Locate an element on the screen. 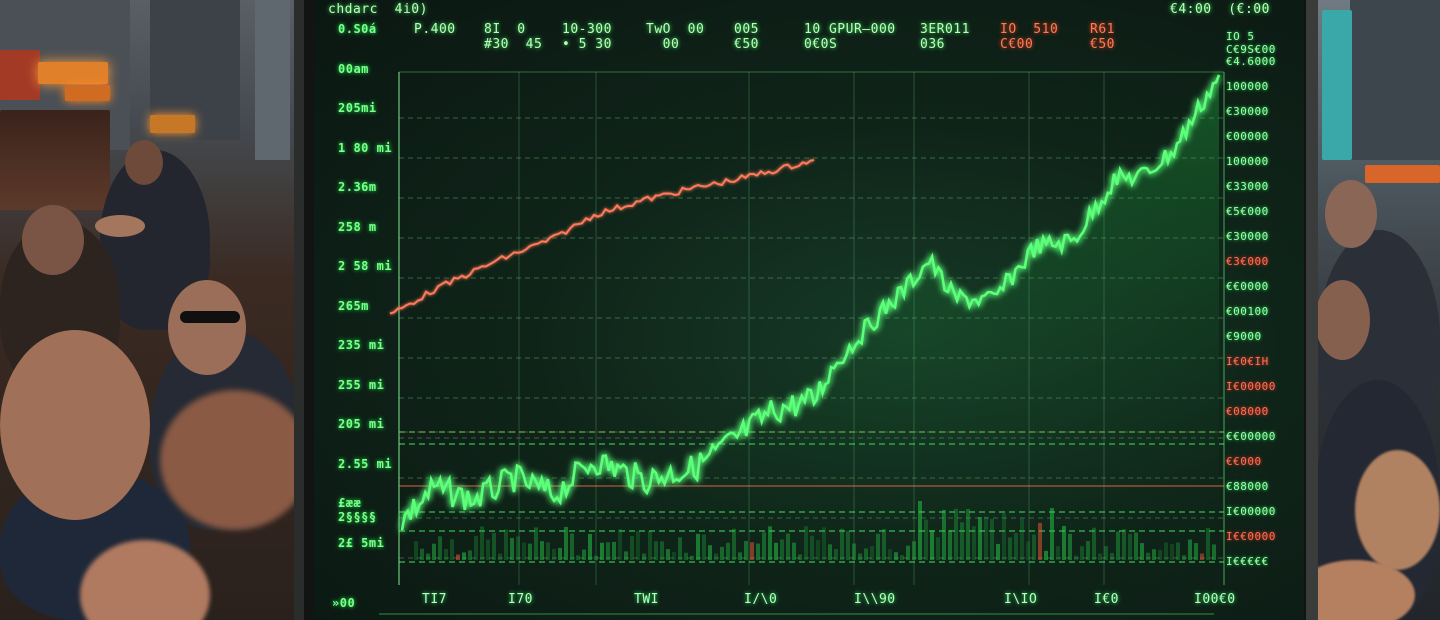 The image size is (1440, 620). building-tower-far is located at coordinates (272, 80).